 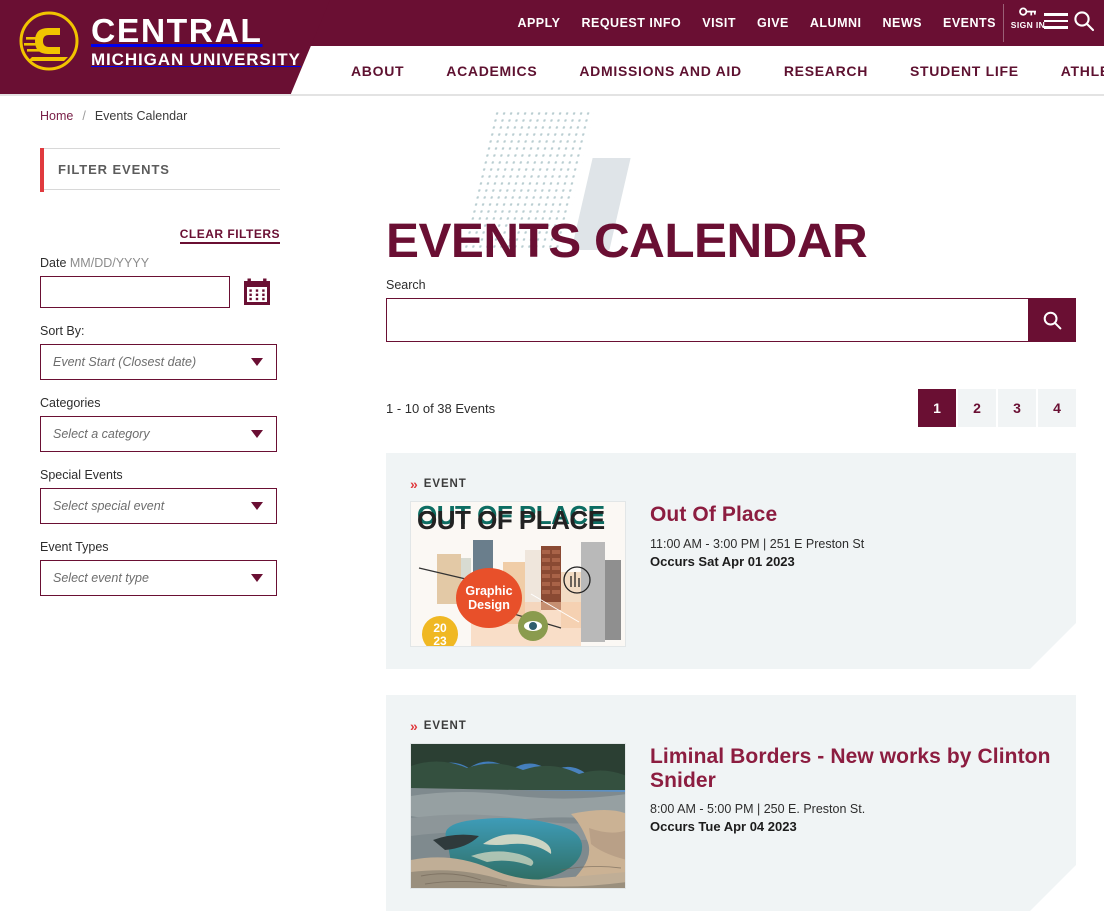 What do you see at coordinates (863, 515) in the screenshot?
I see `event-title: Out Of Place` at bounding box center [863, 515].